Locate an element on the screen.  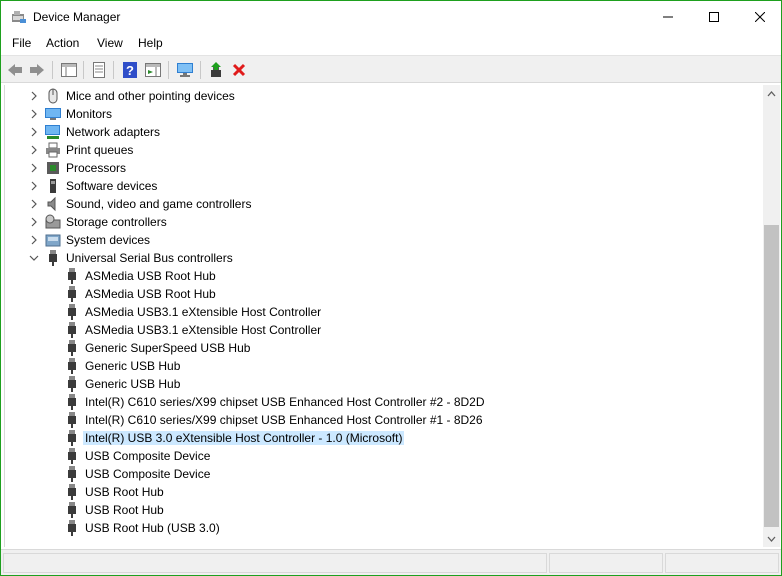
tree-category-label: Storage controllers is located at coordinates (116, 222).